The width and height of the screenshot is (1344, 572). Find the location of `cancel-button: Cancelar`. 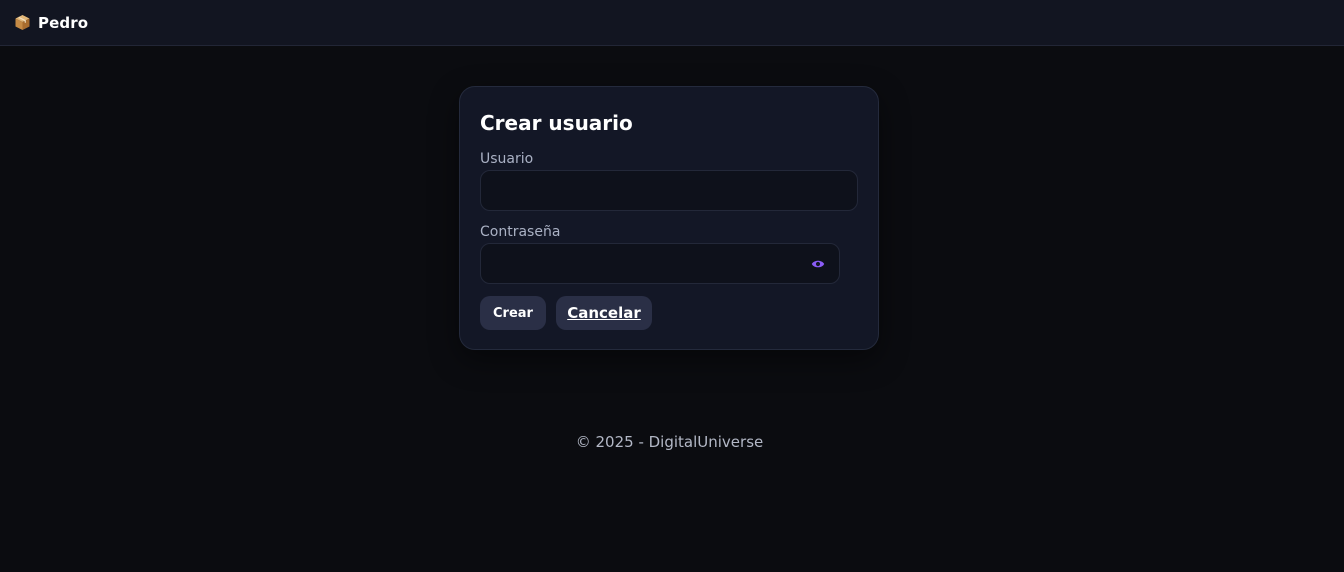

cancel-button: Cancelar is located at coordinates (604, 313).